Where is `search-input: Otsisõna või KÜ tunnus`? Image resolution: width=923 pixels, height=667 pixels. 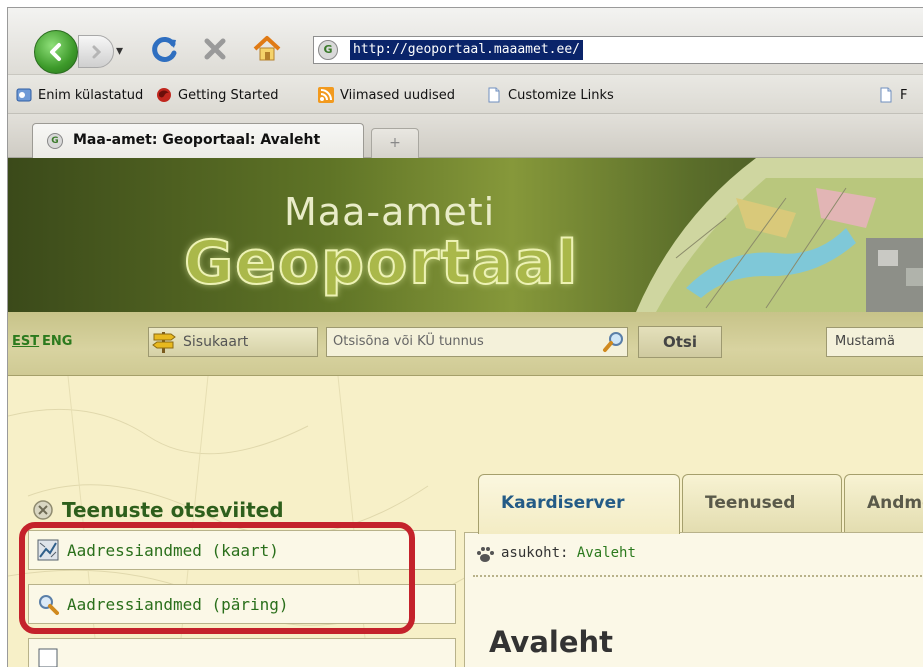
search-input: Otsisõna või KÜ tunnus is located at coordinates (477, 342).